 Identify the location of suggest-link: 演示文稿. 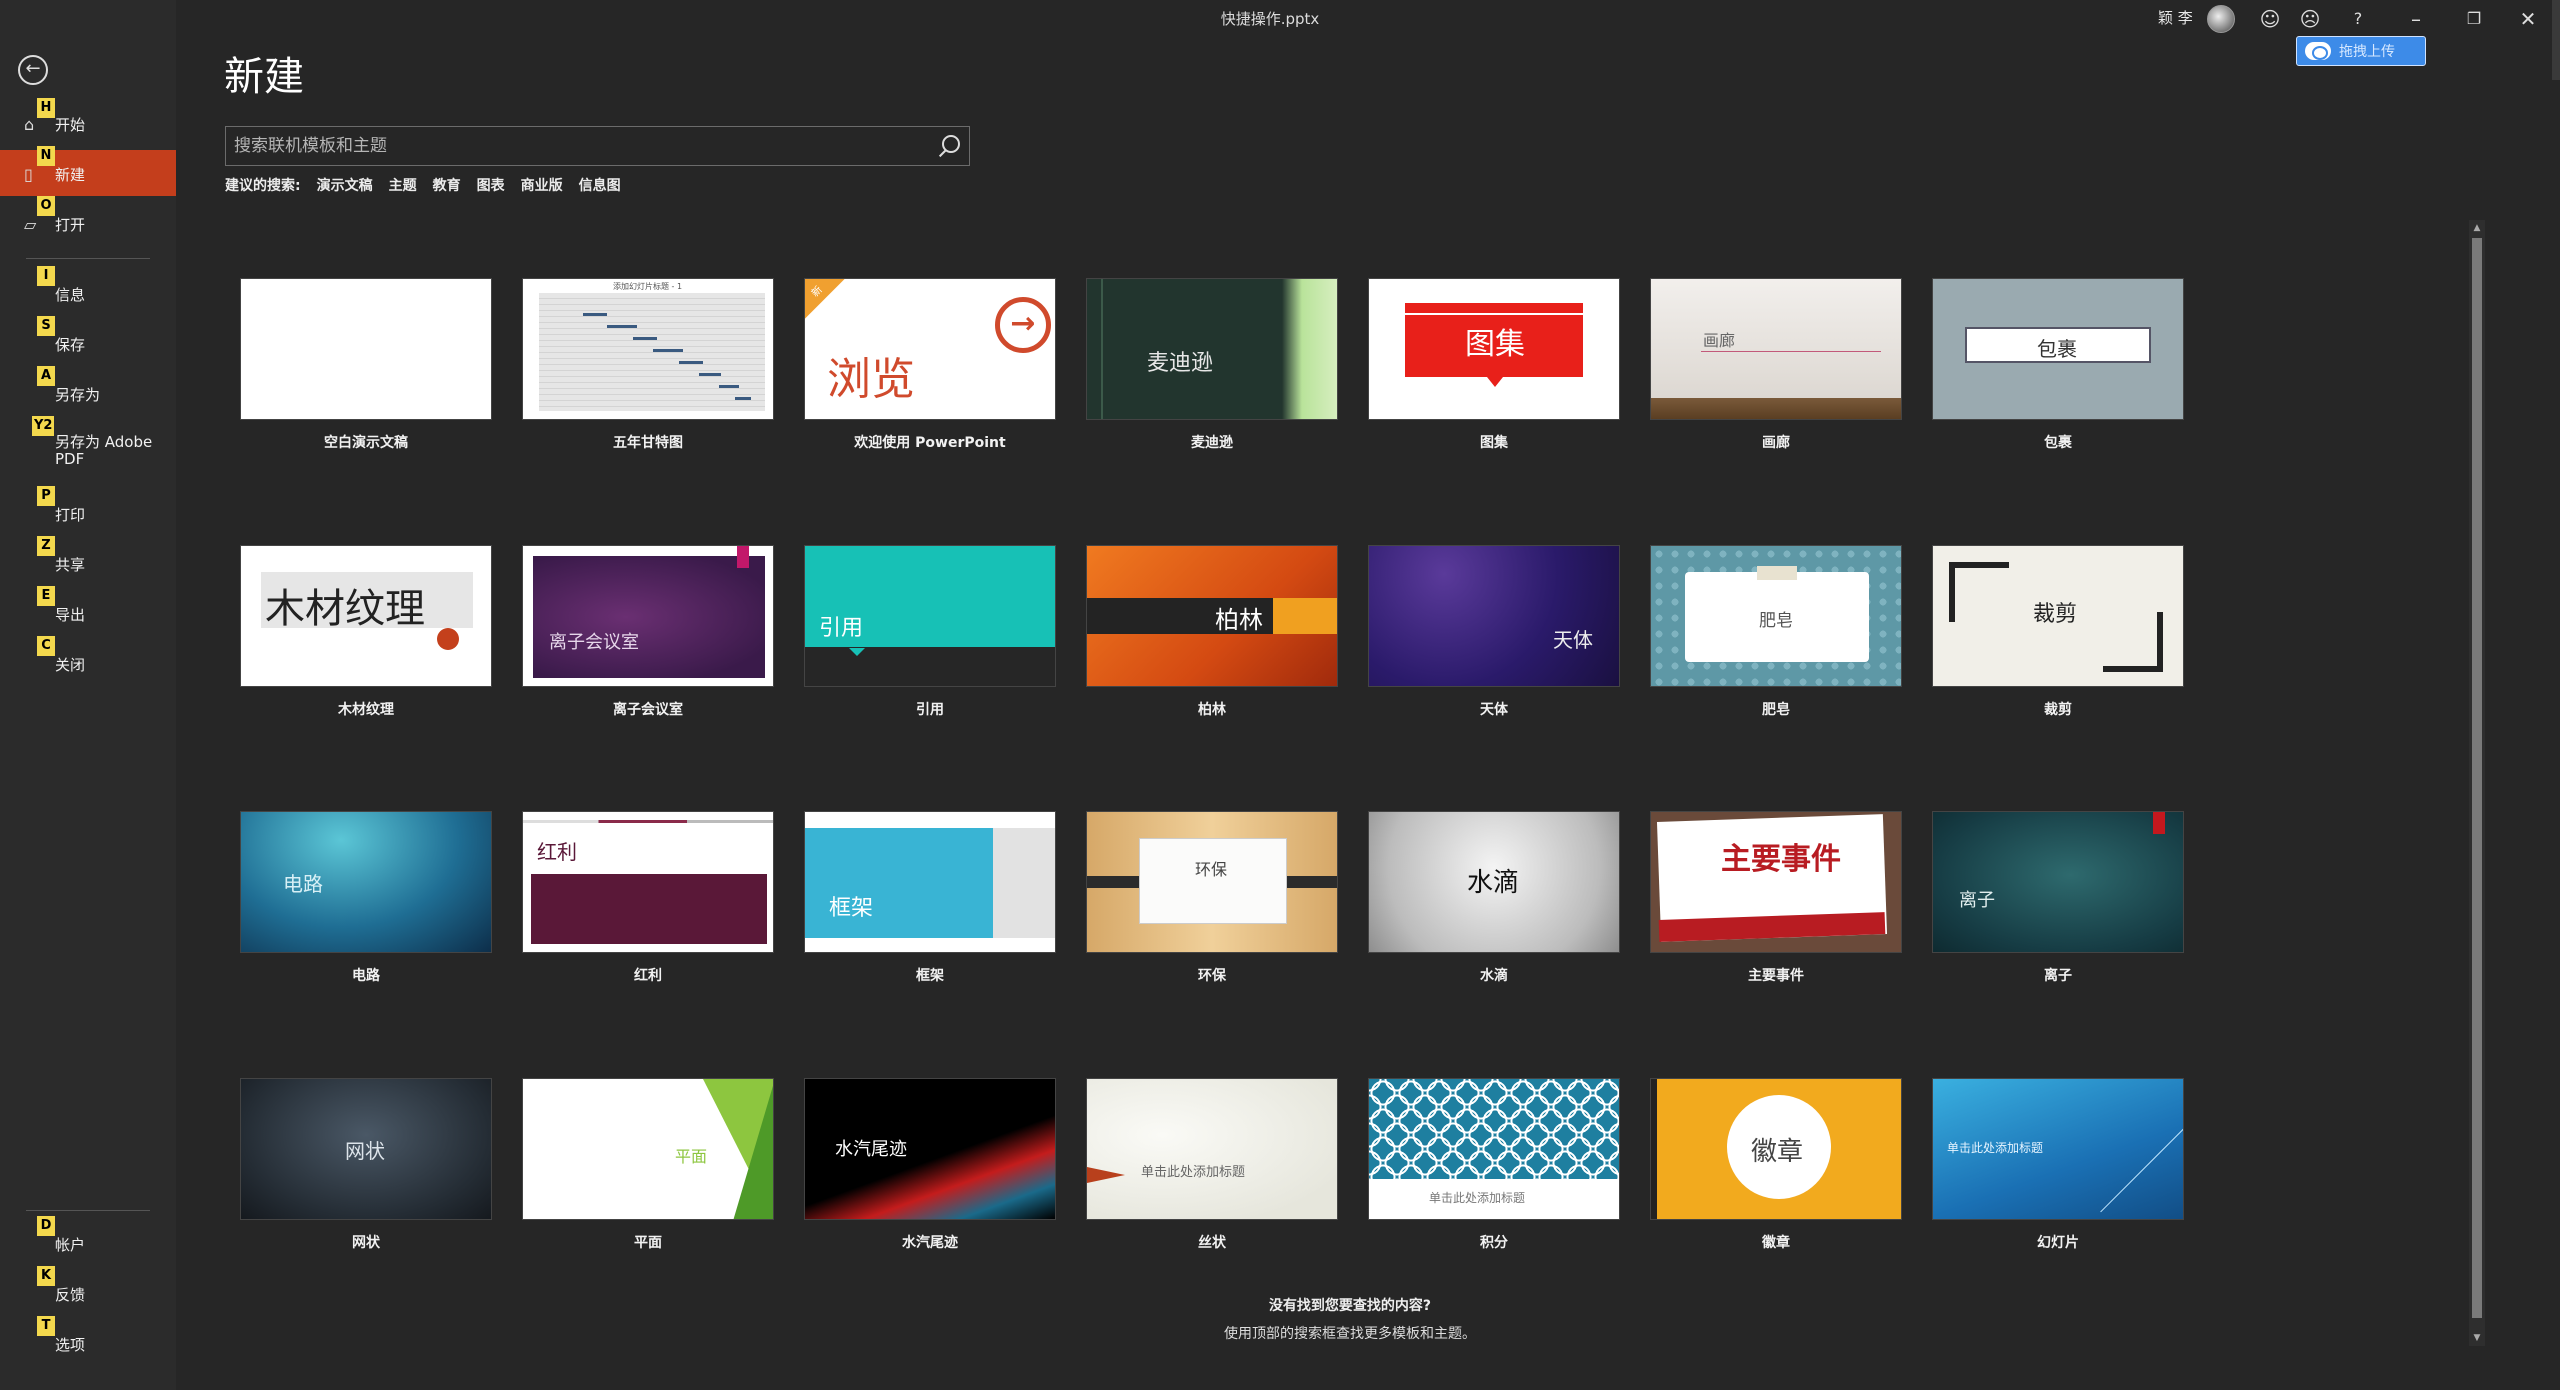
(345, 185).